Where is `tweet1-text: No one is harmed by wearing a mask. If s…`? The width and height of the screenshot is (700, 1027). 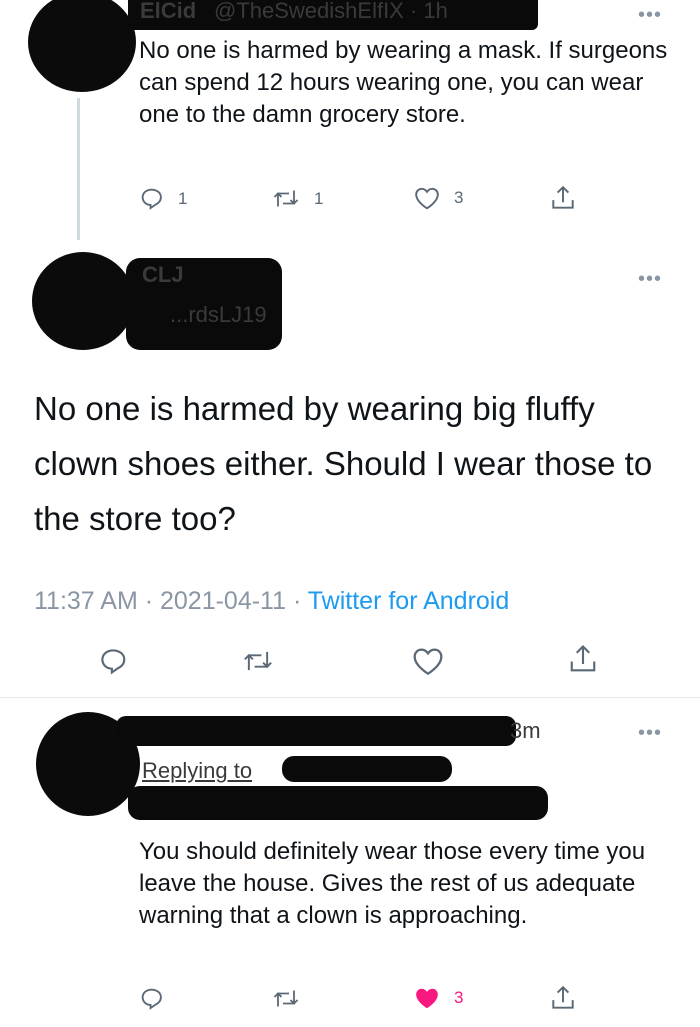
tweet1-text: No one is harmed by wearing a mask. If s… is located at coordinates (403, 82).